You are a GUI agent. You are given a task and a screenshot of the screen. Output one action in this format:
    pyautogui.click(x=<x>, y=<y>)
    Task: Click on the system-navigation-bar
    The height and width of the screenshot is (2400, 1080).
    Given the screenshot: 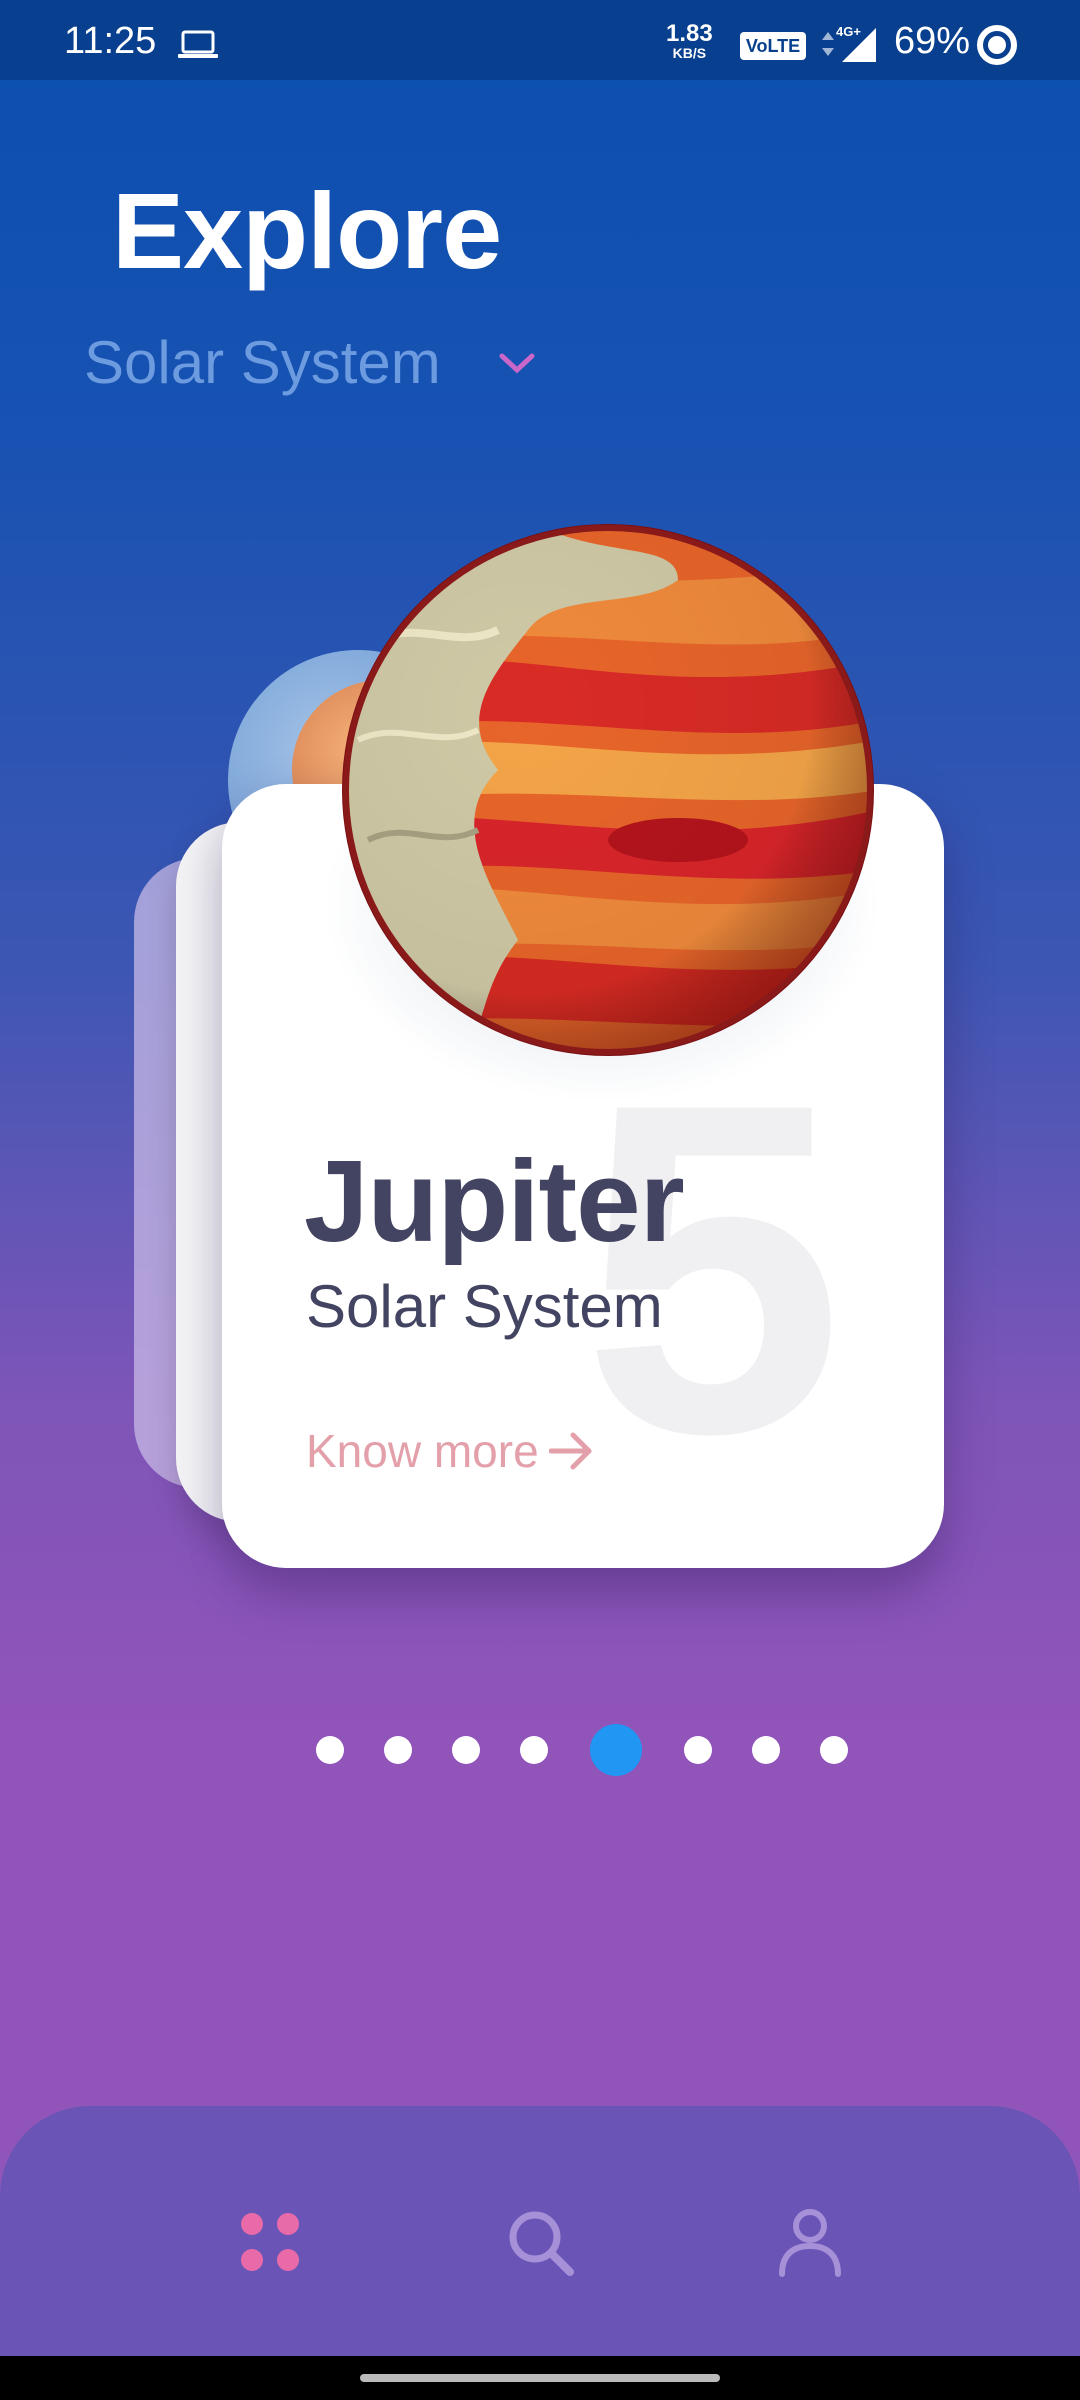 What is the action you would take?
    pyautogui.click(x=540, y=2378)
    